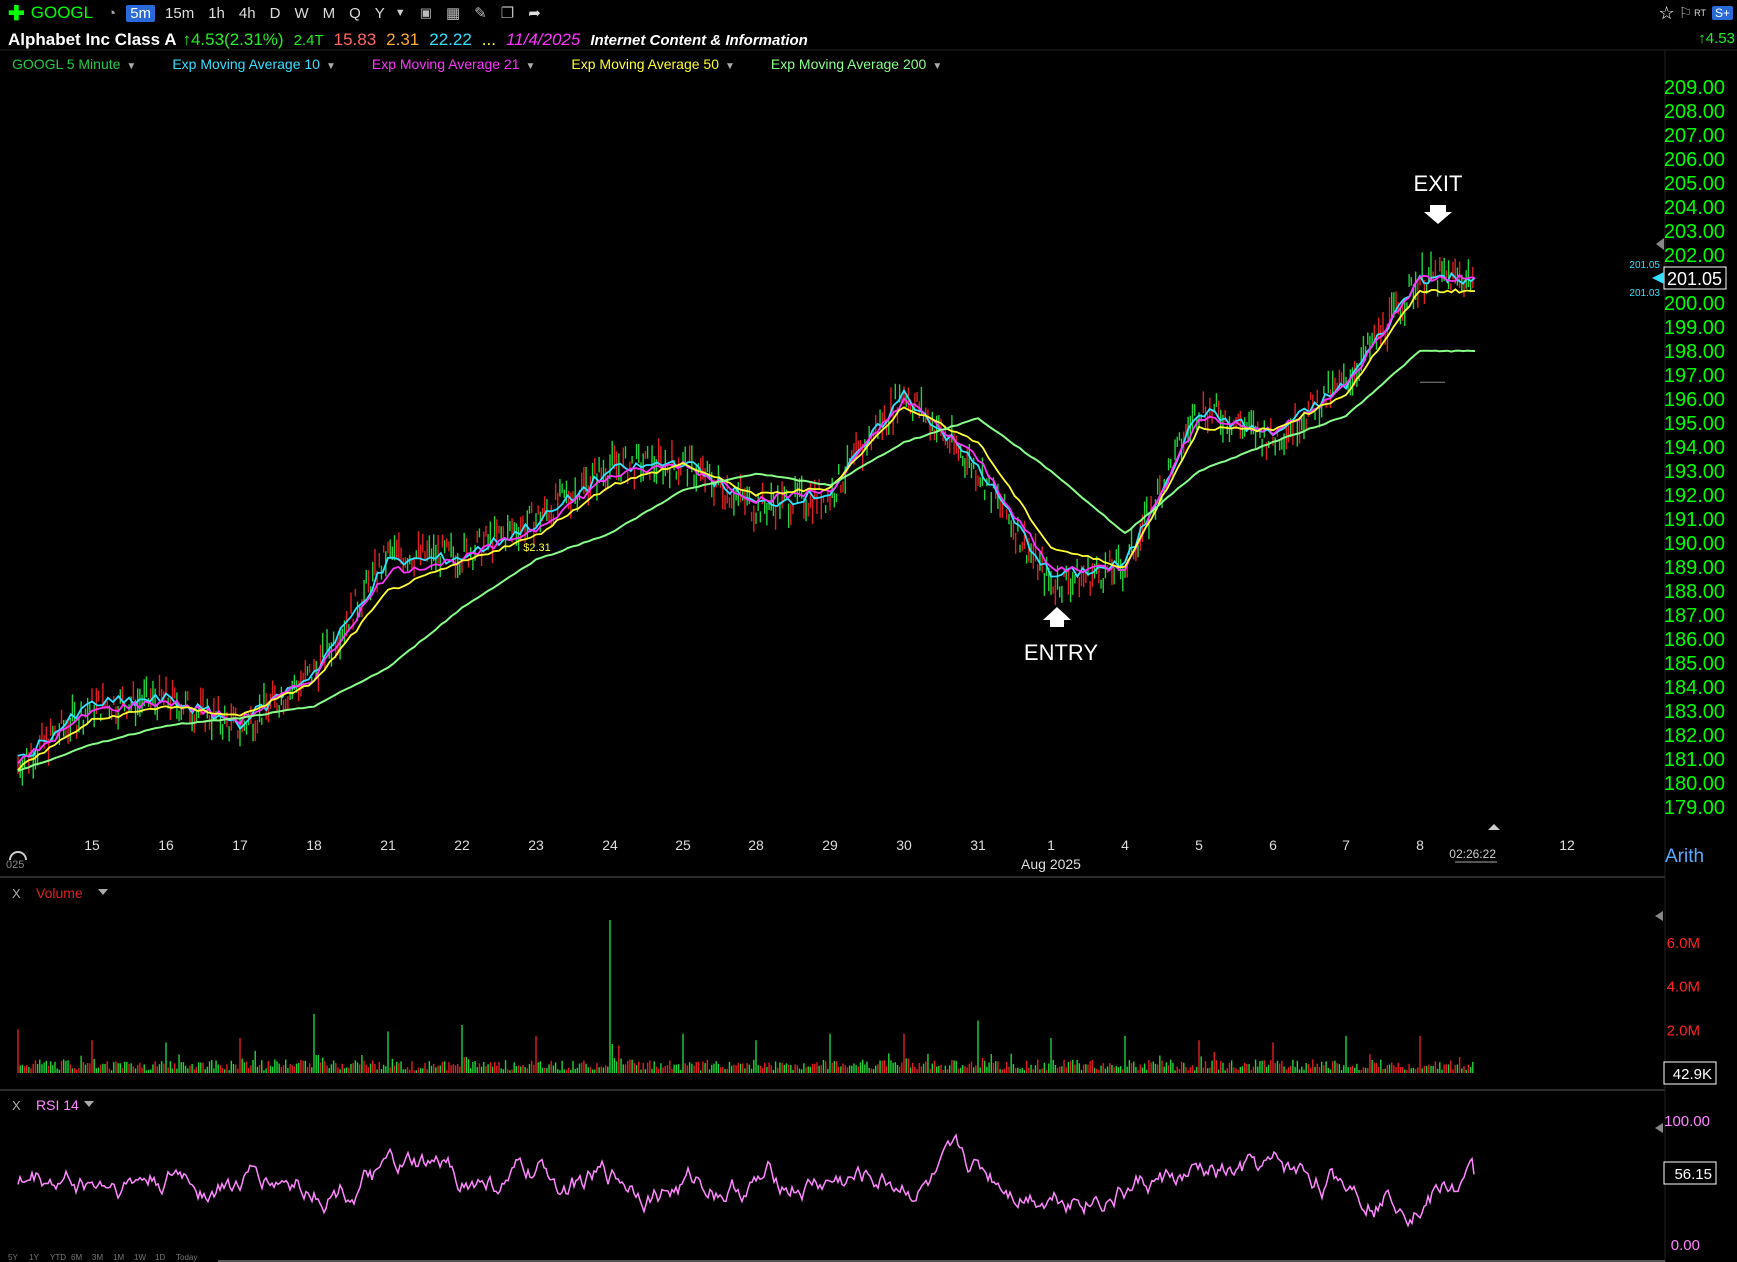 This screenshot has width=1737, height=1262. Describe the element at coordinates (15, 865) in the screenshot. I see `left-date-label: 025` at that location.